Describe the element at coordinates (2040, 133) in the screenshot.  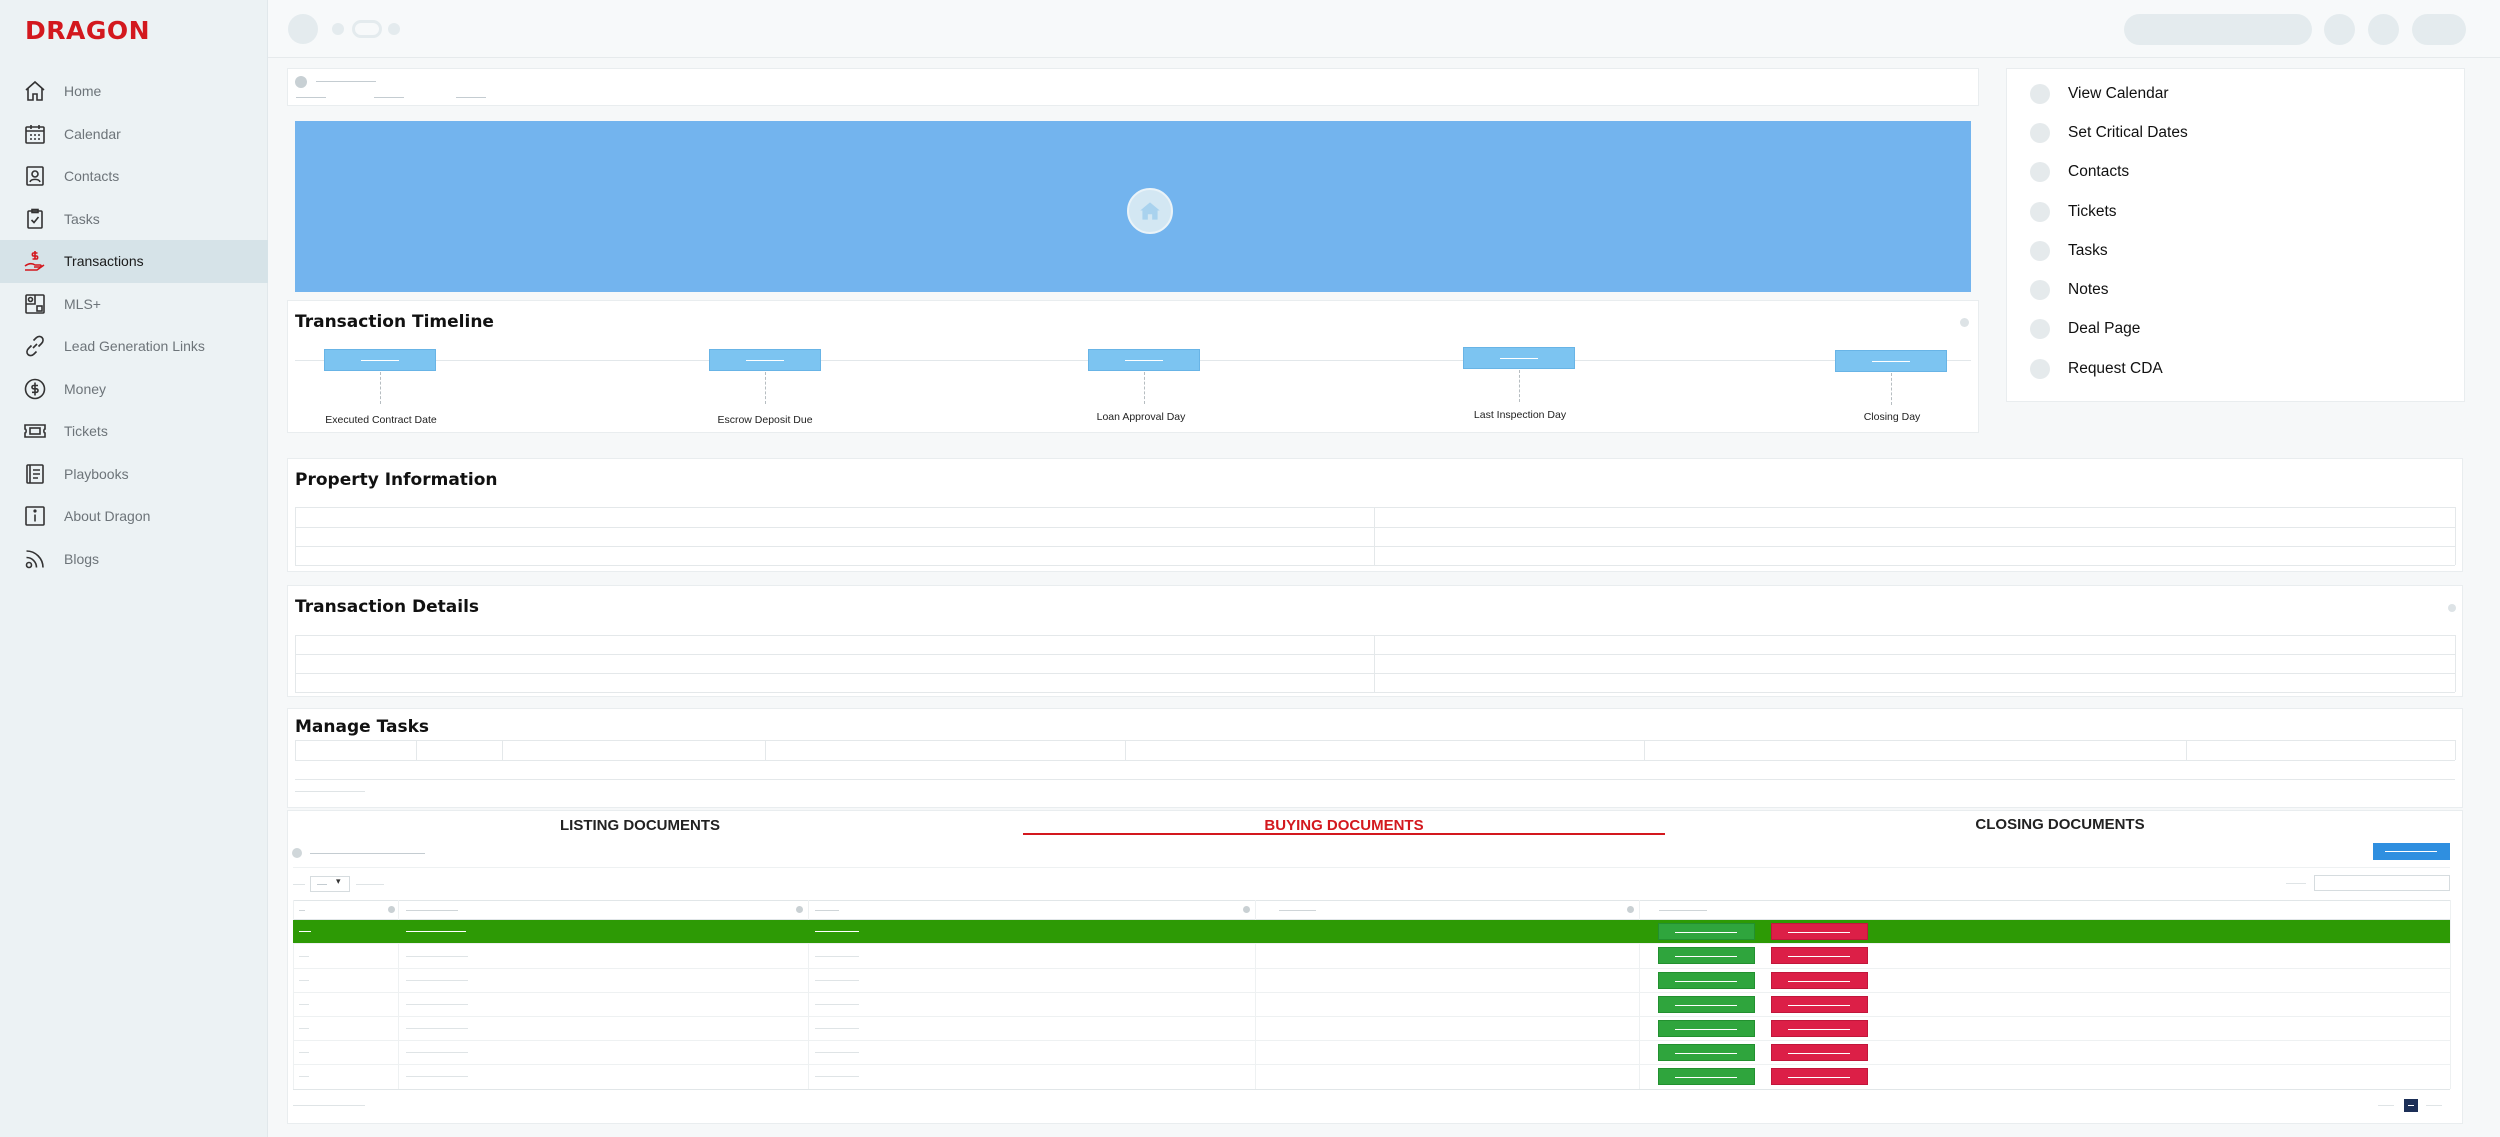
I see `critical-dates-icon` at that location.